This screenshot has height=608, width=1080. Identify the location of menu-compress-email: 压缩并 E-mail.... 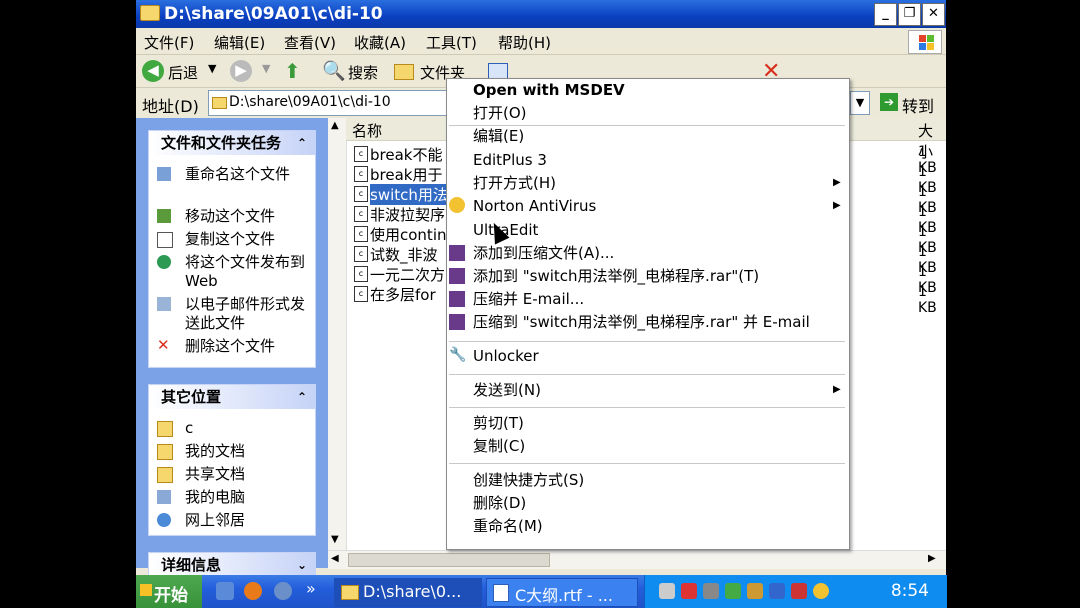
(528, 299).